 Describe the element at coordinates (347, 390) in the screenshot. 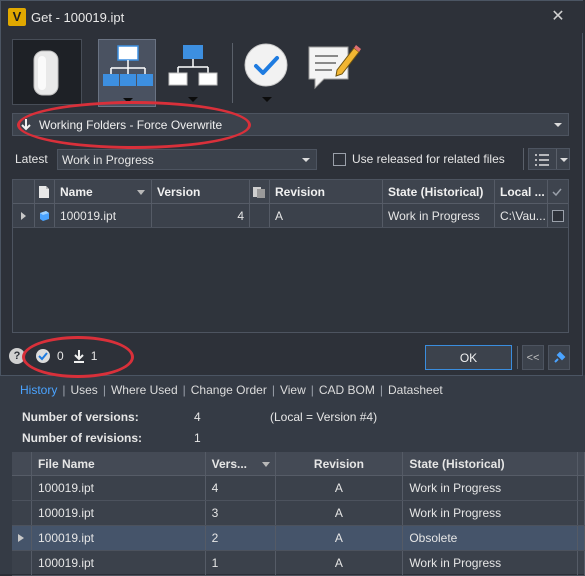

I see `tab-cad-bom: CAD BOM` at that location.